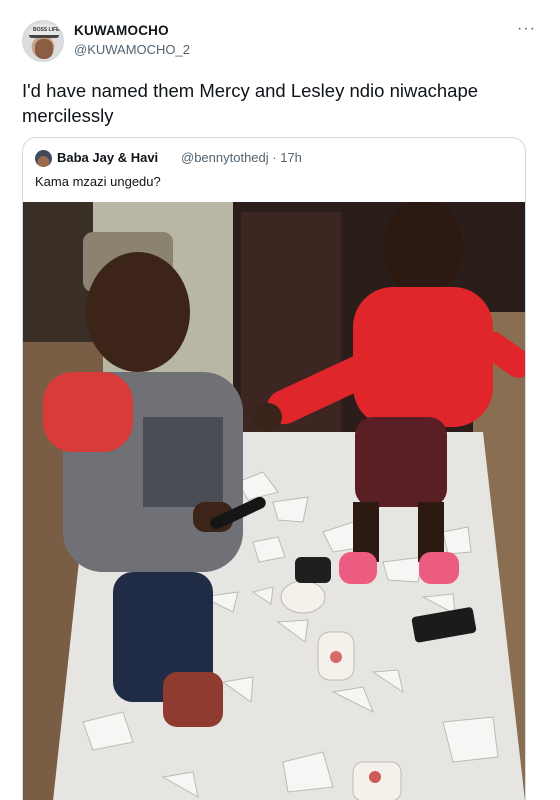  What do you see at coordinates (107, 157) in the screenshot?
I see `quoted-author-display-name: Baba Jay & Havi` at bounding box center [107, 157].